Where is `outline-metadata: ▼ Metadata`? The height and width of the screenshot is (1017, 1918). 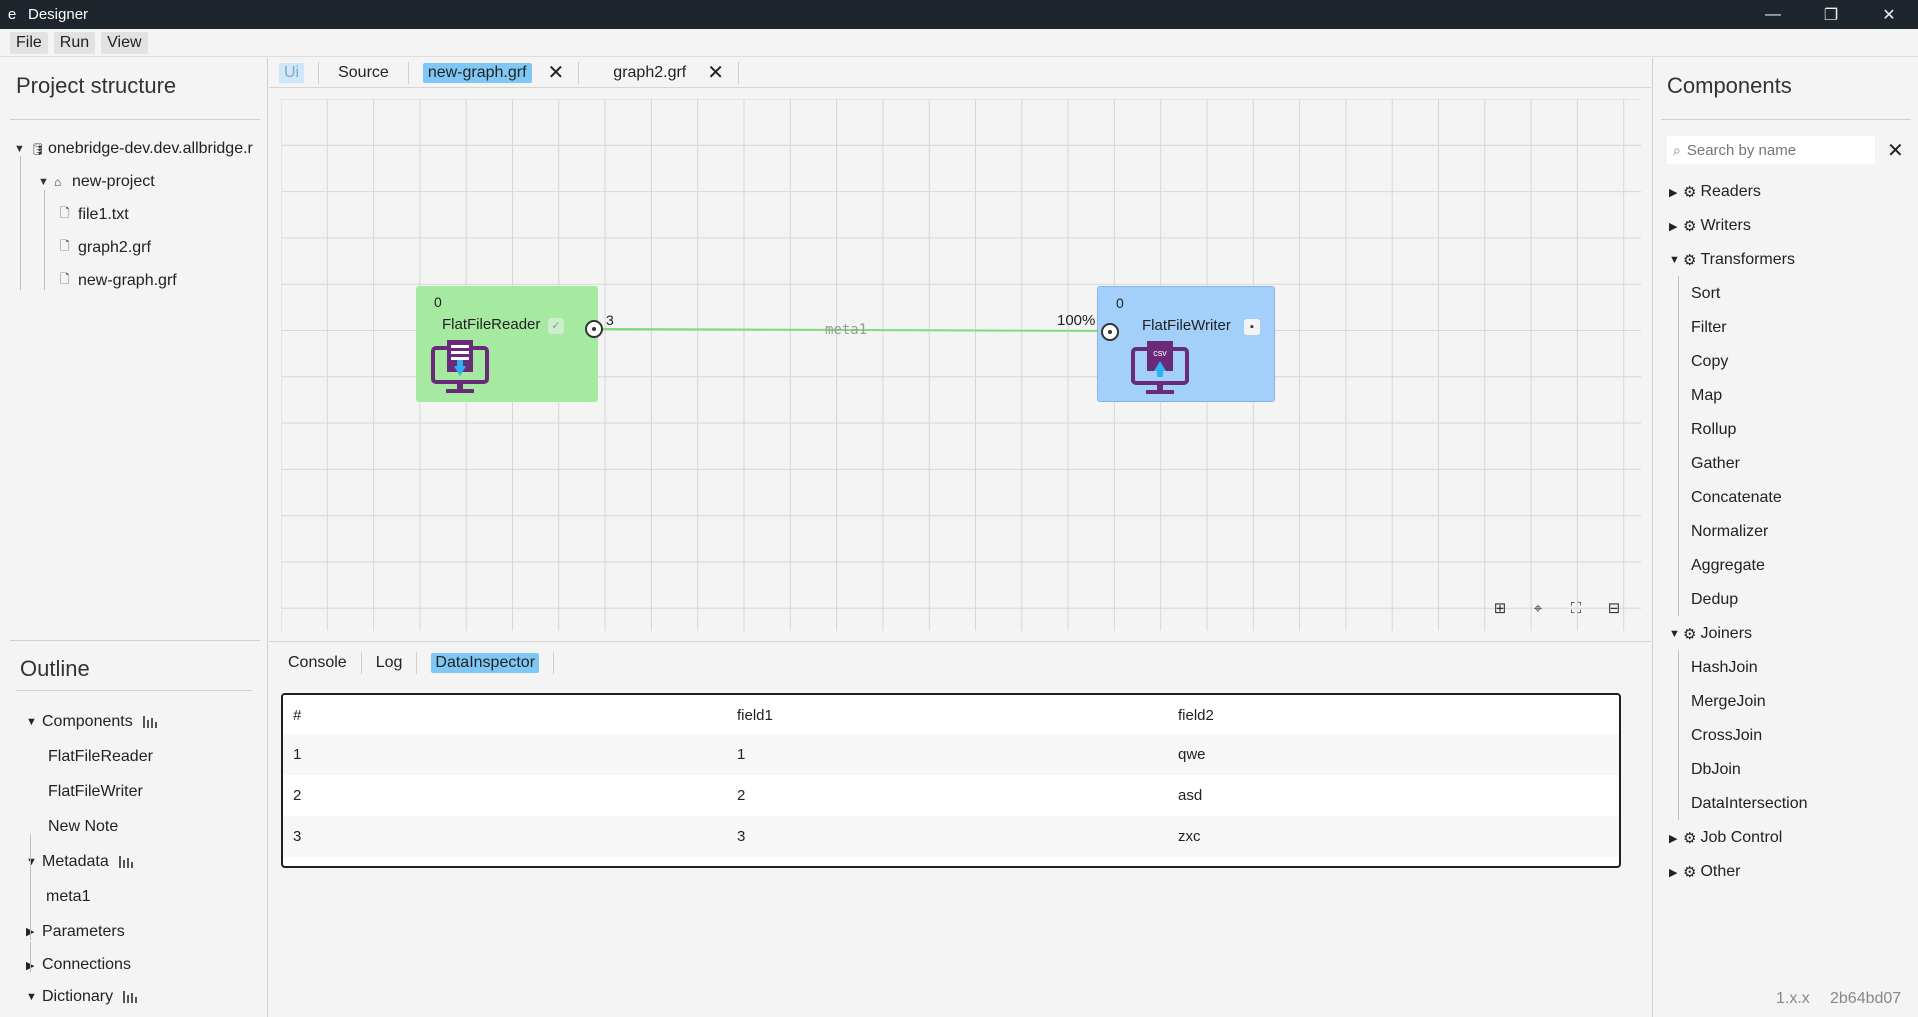
outline-metadata: ▼ Metadata is located at coordinates (91, 861).